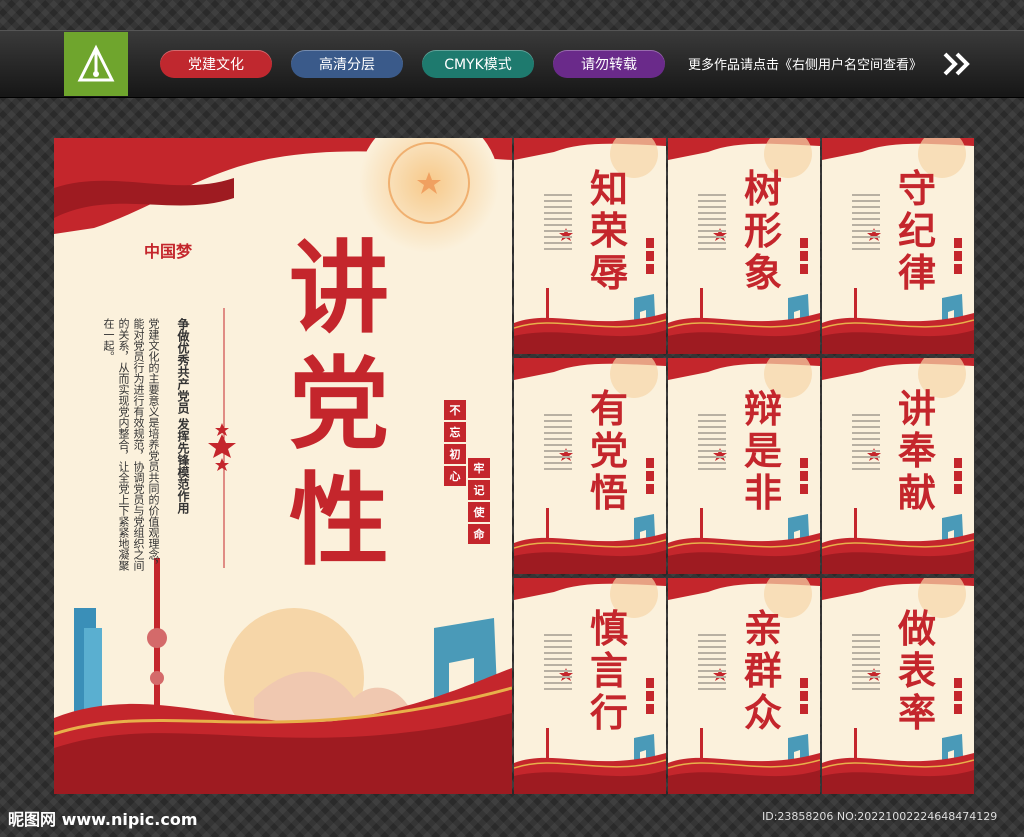  I want to click on panel-title: 树形象, so click(762, 230).